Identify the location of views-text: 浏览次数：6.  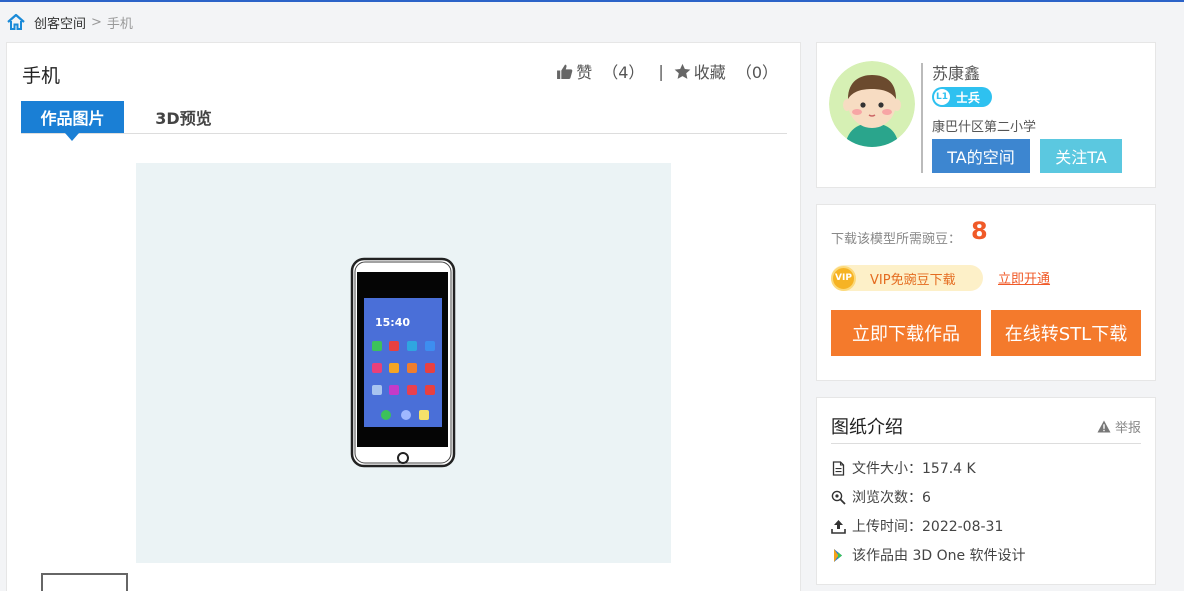
(891, 498).